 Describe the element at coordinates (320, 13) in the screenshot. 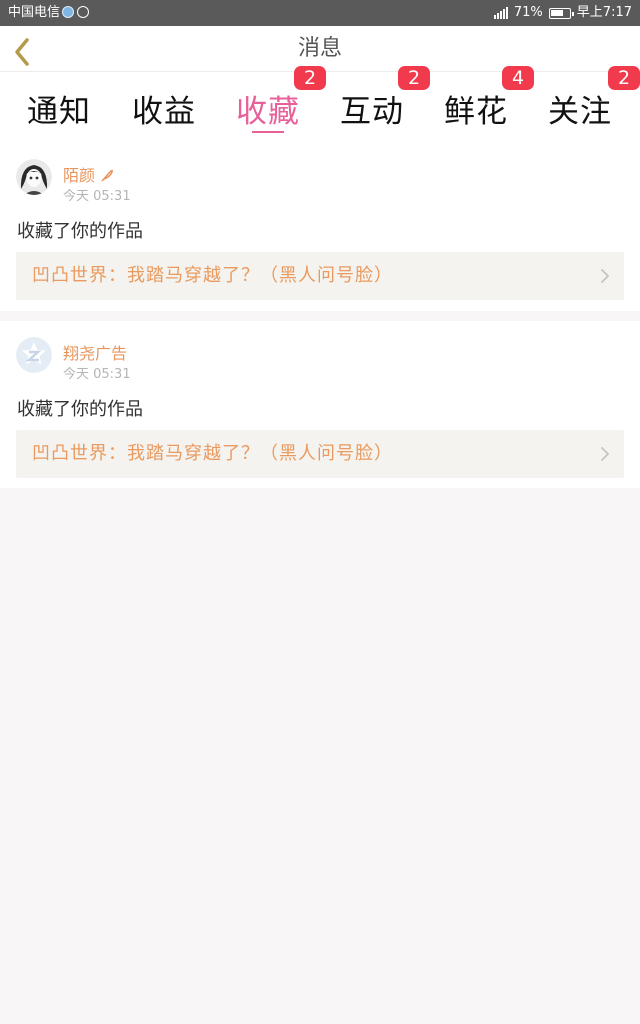

I see `status-bar: 中国电信 71% 早上7:17` at that location.